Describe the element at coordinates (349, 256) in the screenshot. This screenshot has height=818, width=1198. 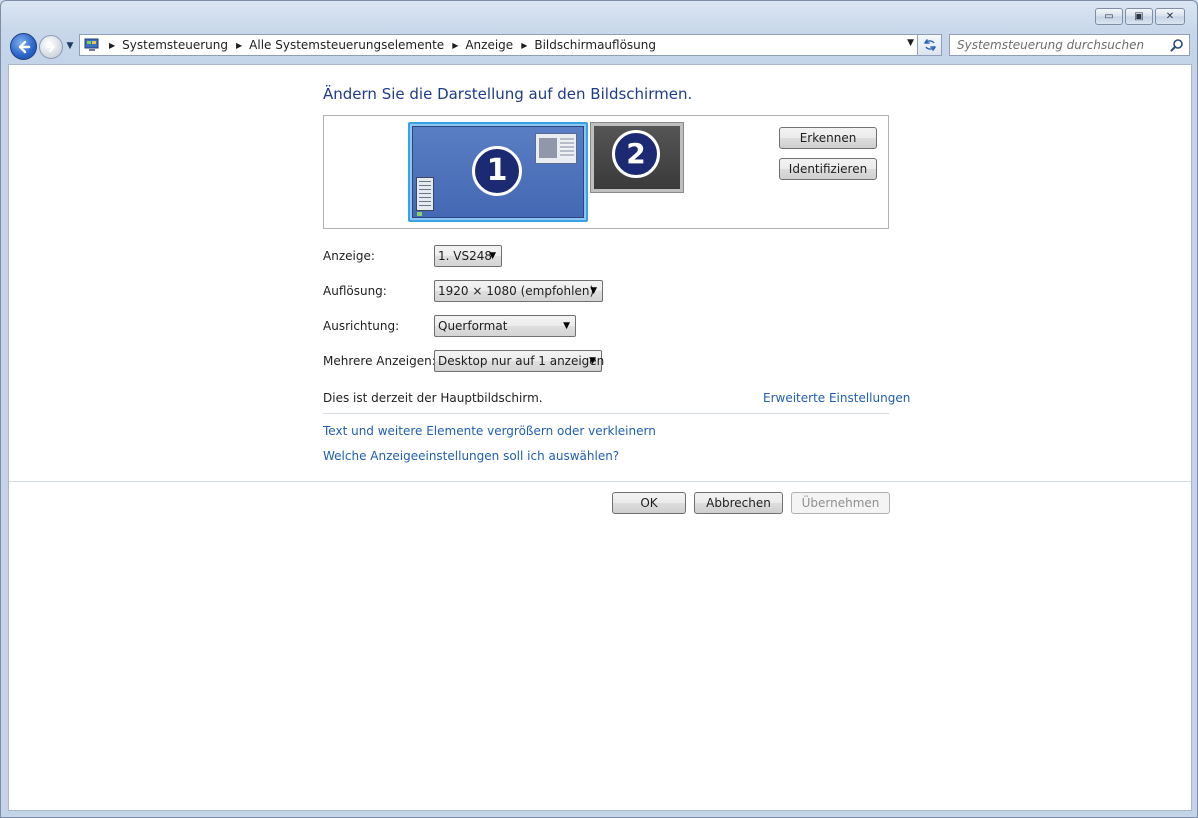
I see `display-label: Anzeige:` at that location.